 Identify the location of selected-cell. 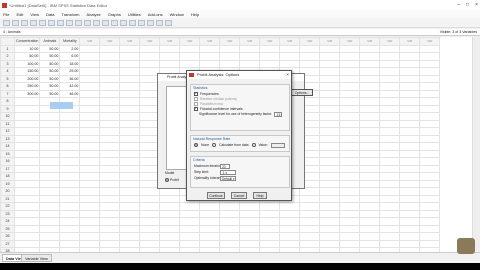
(61, 105).